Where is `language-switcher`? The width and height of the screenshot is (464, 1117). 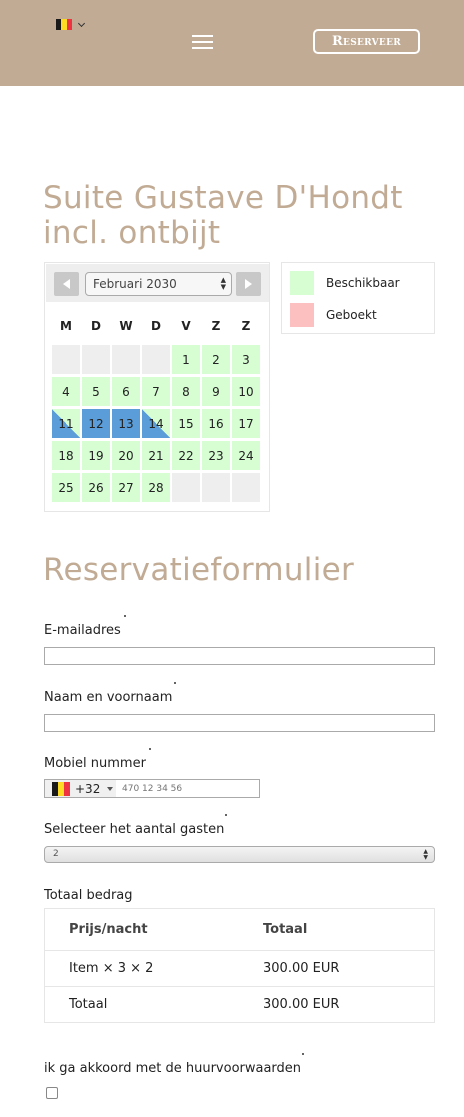 language-switcher is located at coordinates (71, 24).